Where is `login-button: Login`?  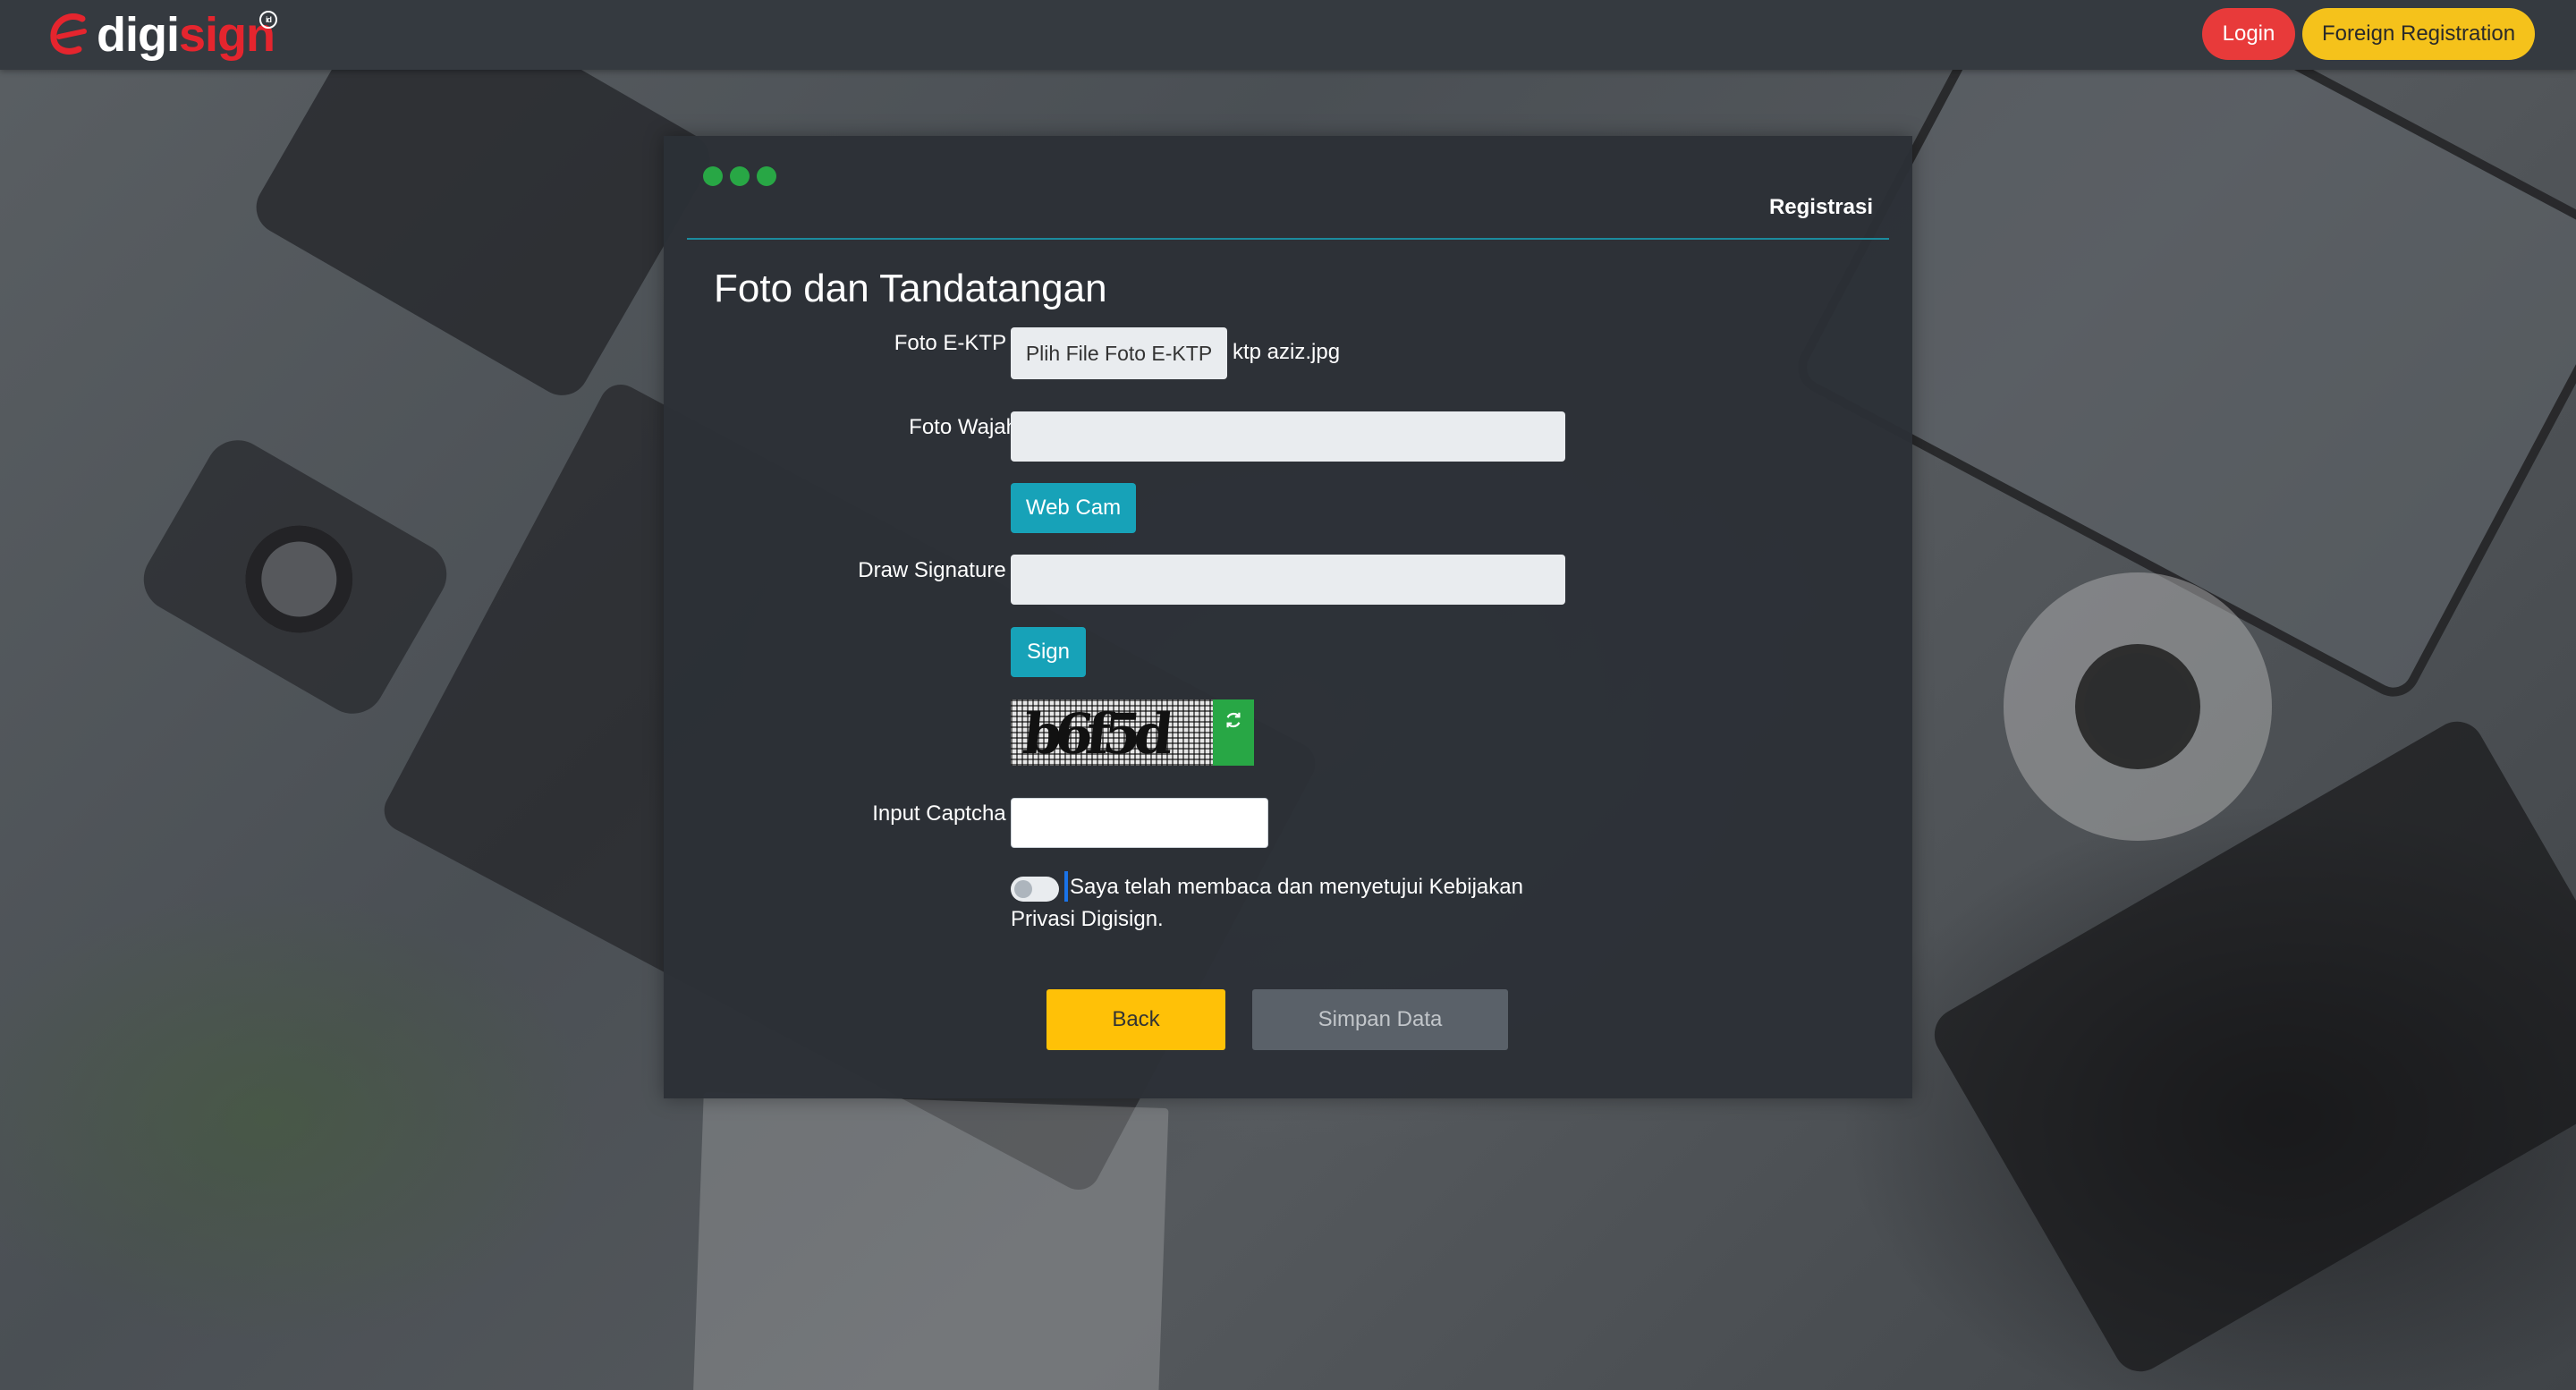
login-button: Login is located at coordinates (2248, 34).